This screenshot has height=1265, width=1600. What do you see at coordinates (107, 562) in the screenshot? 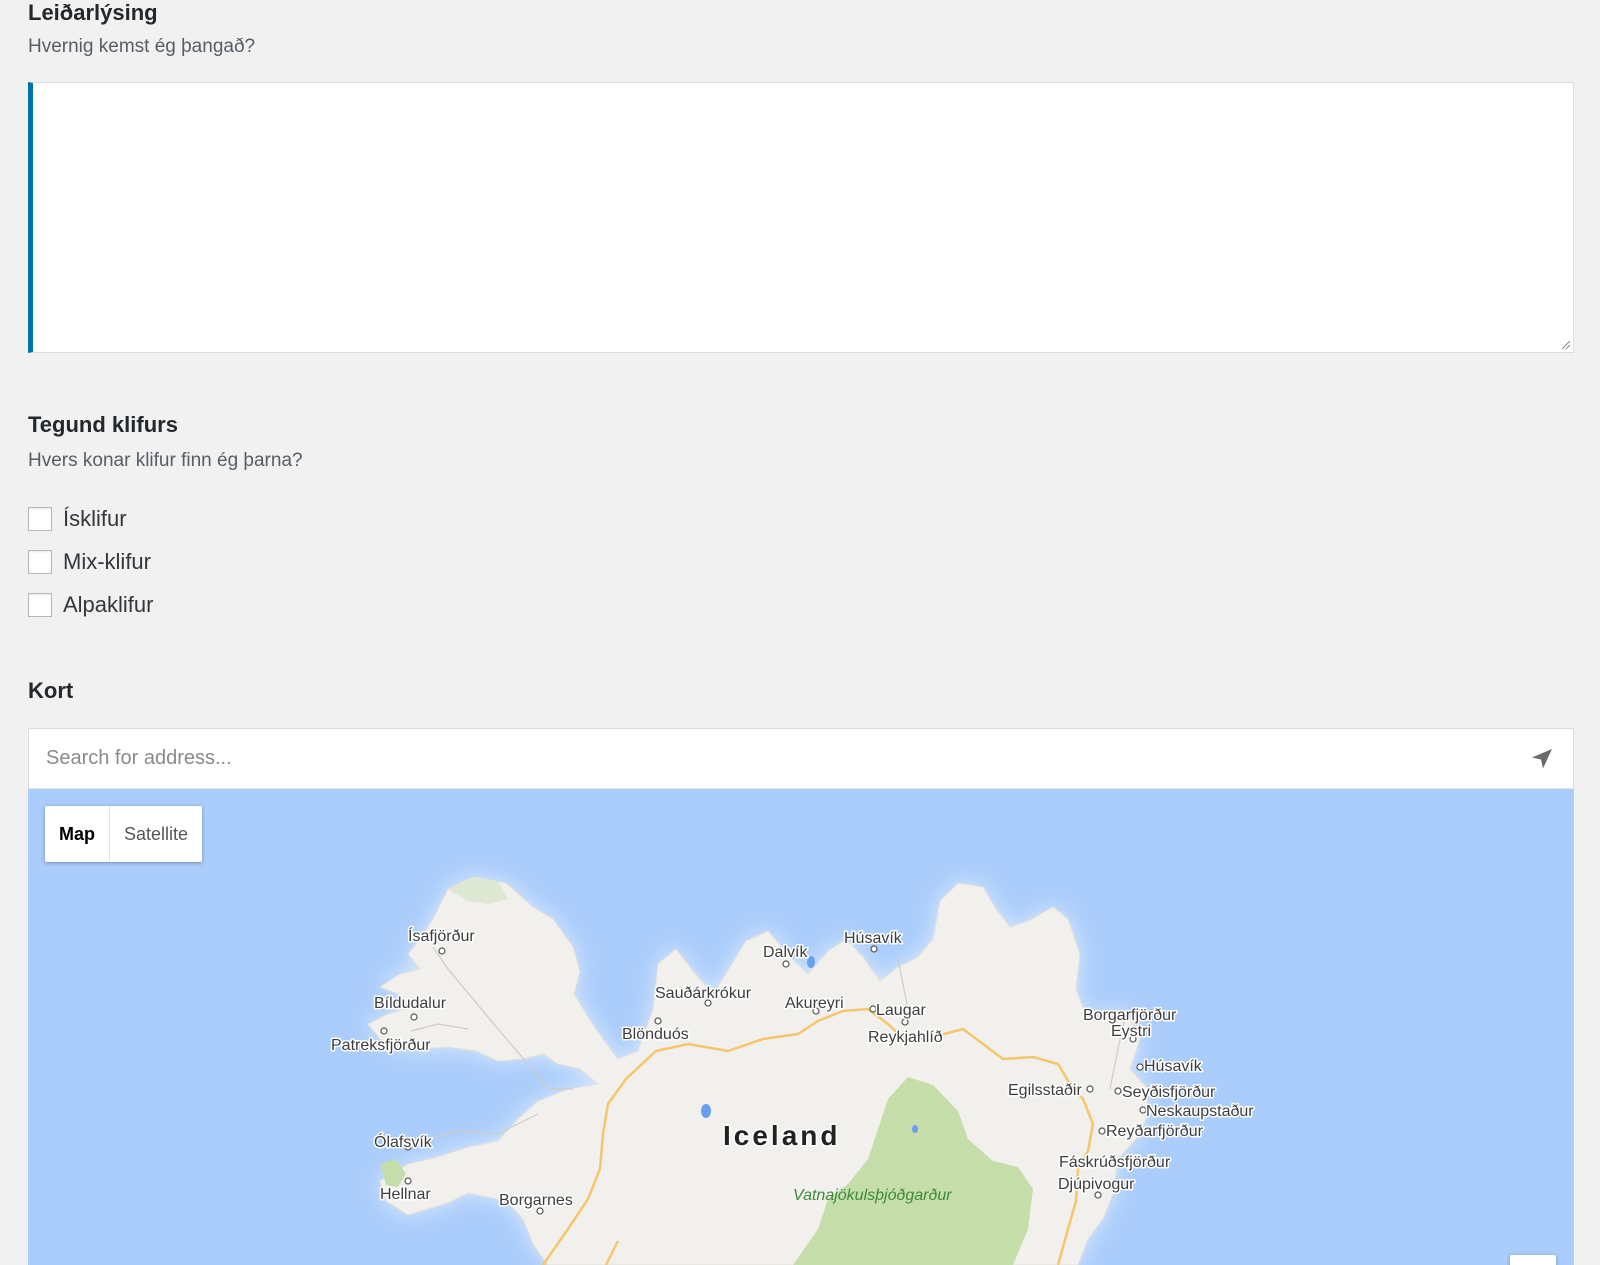
I see `checkbox-label: Mix-klifur` at bounding box center [107, 562].